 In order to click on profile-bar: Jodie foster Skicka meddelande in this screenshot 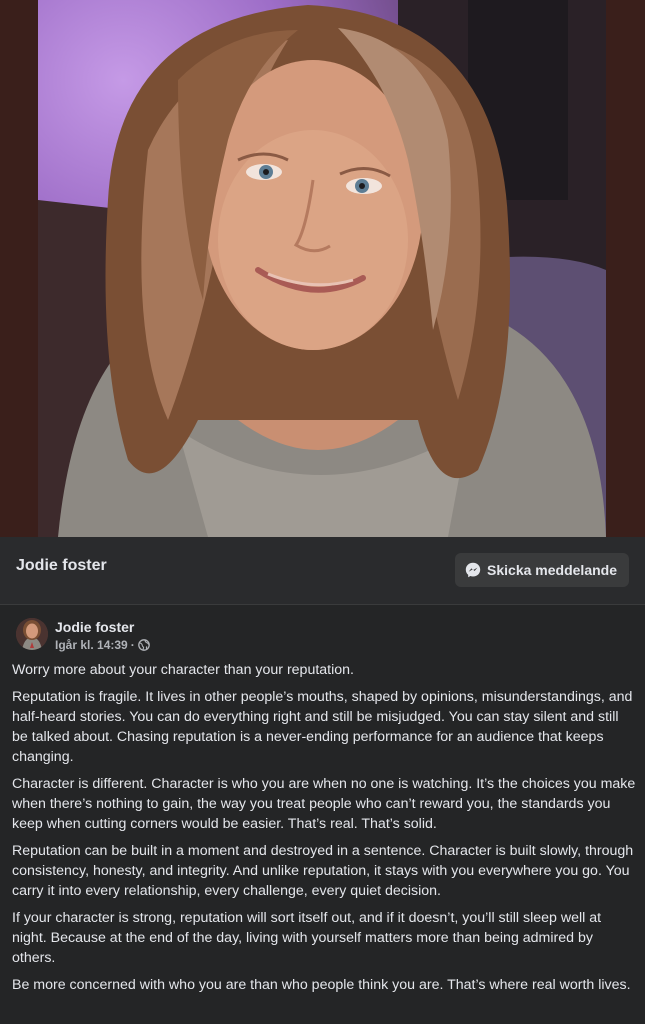, I will do `click(322, 571)`.